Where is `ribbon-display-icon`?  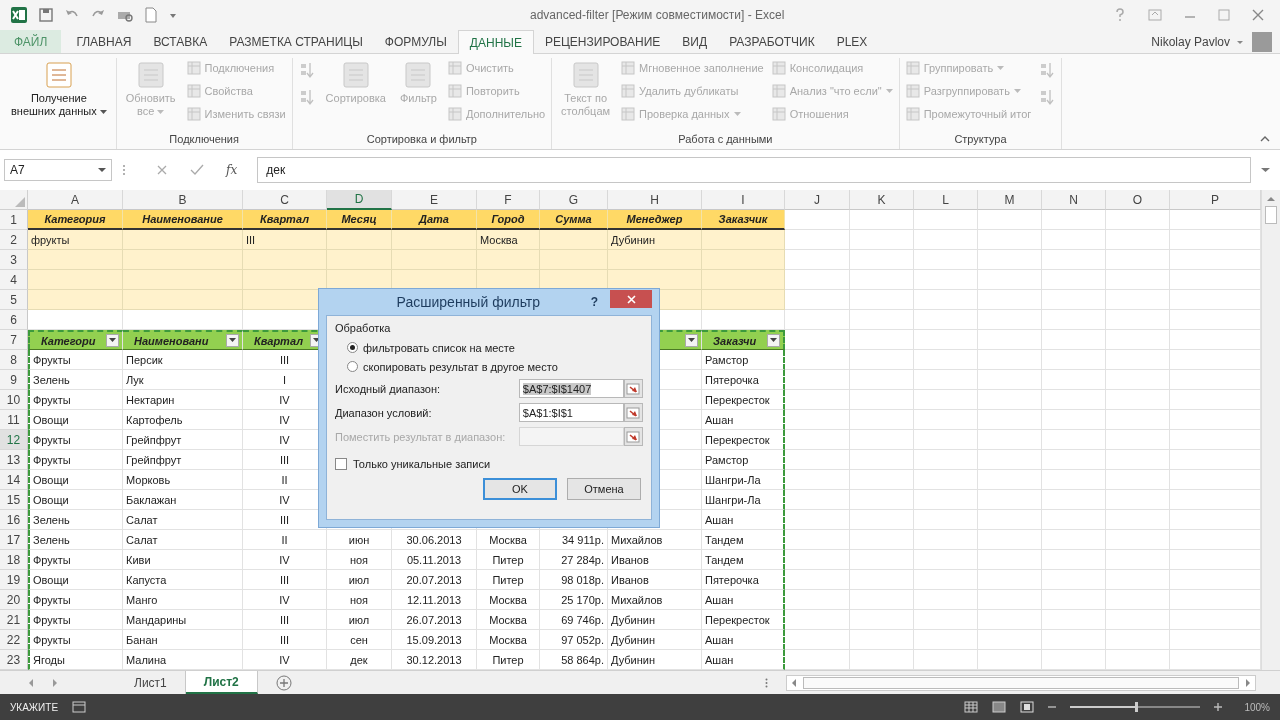 ribbon-display-icon is located at coordinates (1155, 15).